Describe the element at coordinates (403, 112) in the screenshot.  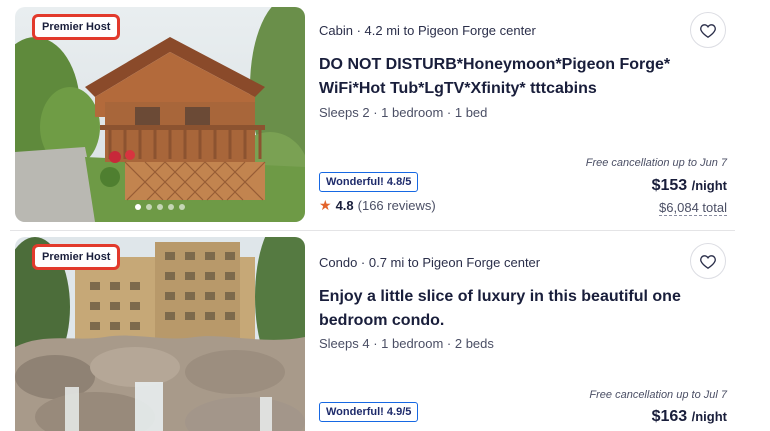
I see `listing-capacity: Sleeps 2 · 1 bedroom · 1 bed` at that location.